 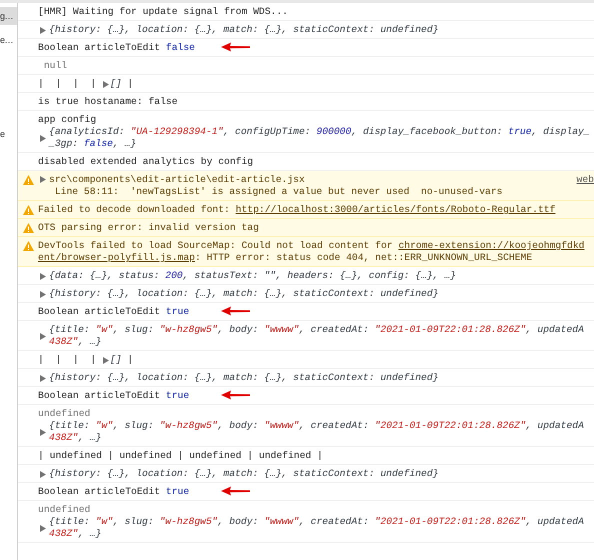 What do you see at coordinates (67, 120) in the screenshot?
I see `log-text: app config` at bounding box center [67, 120].